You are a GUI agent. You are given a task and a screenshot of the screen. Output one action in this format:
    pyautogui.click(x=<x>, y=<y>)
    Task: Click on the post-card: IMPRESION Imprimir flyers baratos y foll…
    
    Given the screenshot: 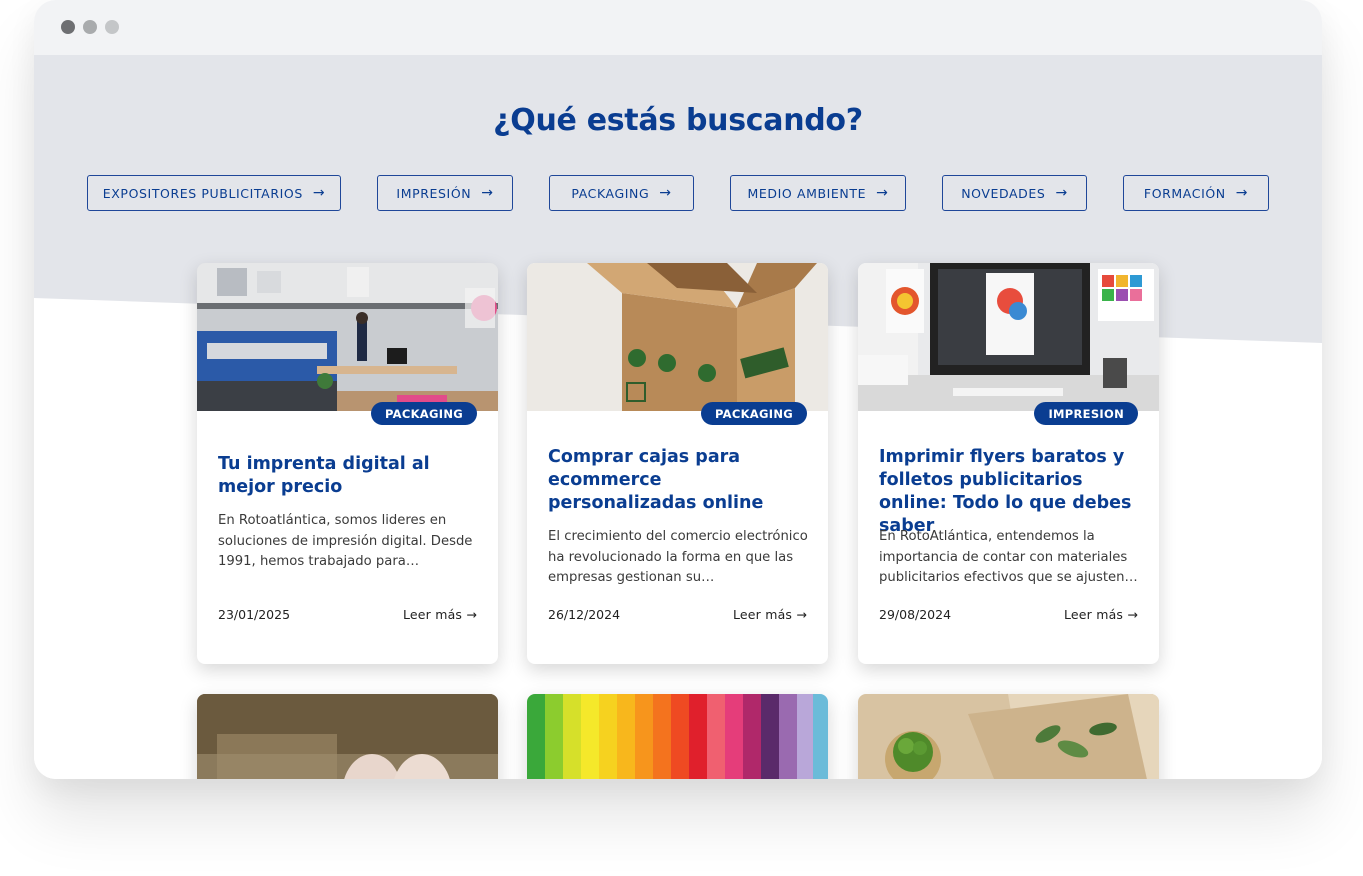 What is the action you would take?
    pyautogui.click(x=1008, y=463)
    